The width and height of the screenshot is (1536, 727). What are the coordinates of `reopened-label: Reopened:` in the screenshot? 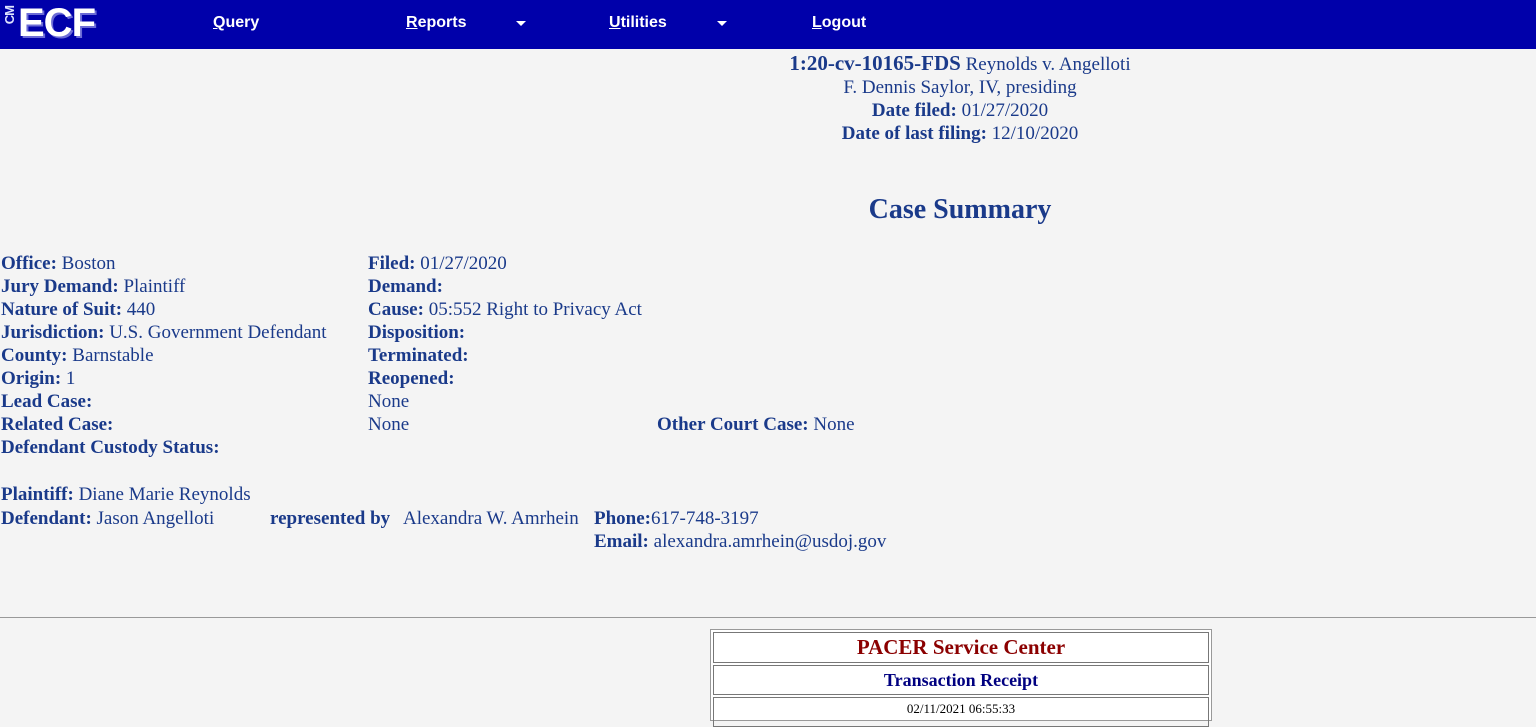 It's located at (411, 378).